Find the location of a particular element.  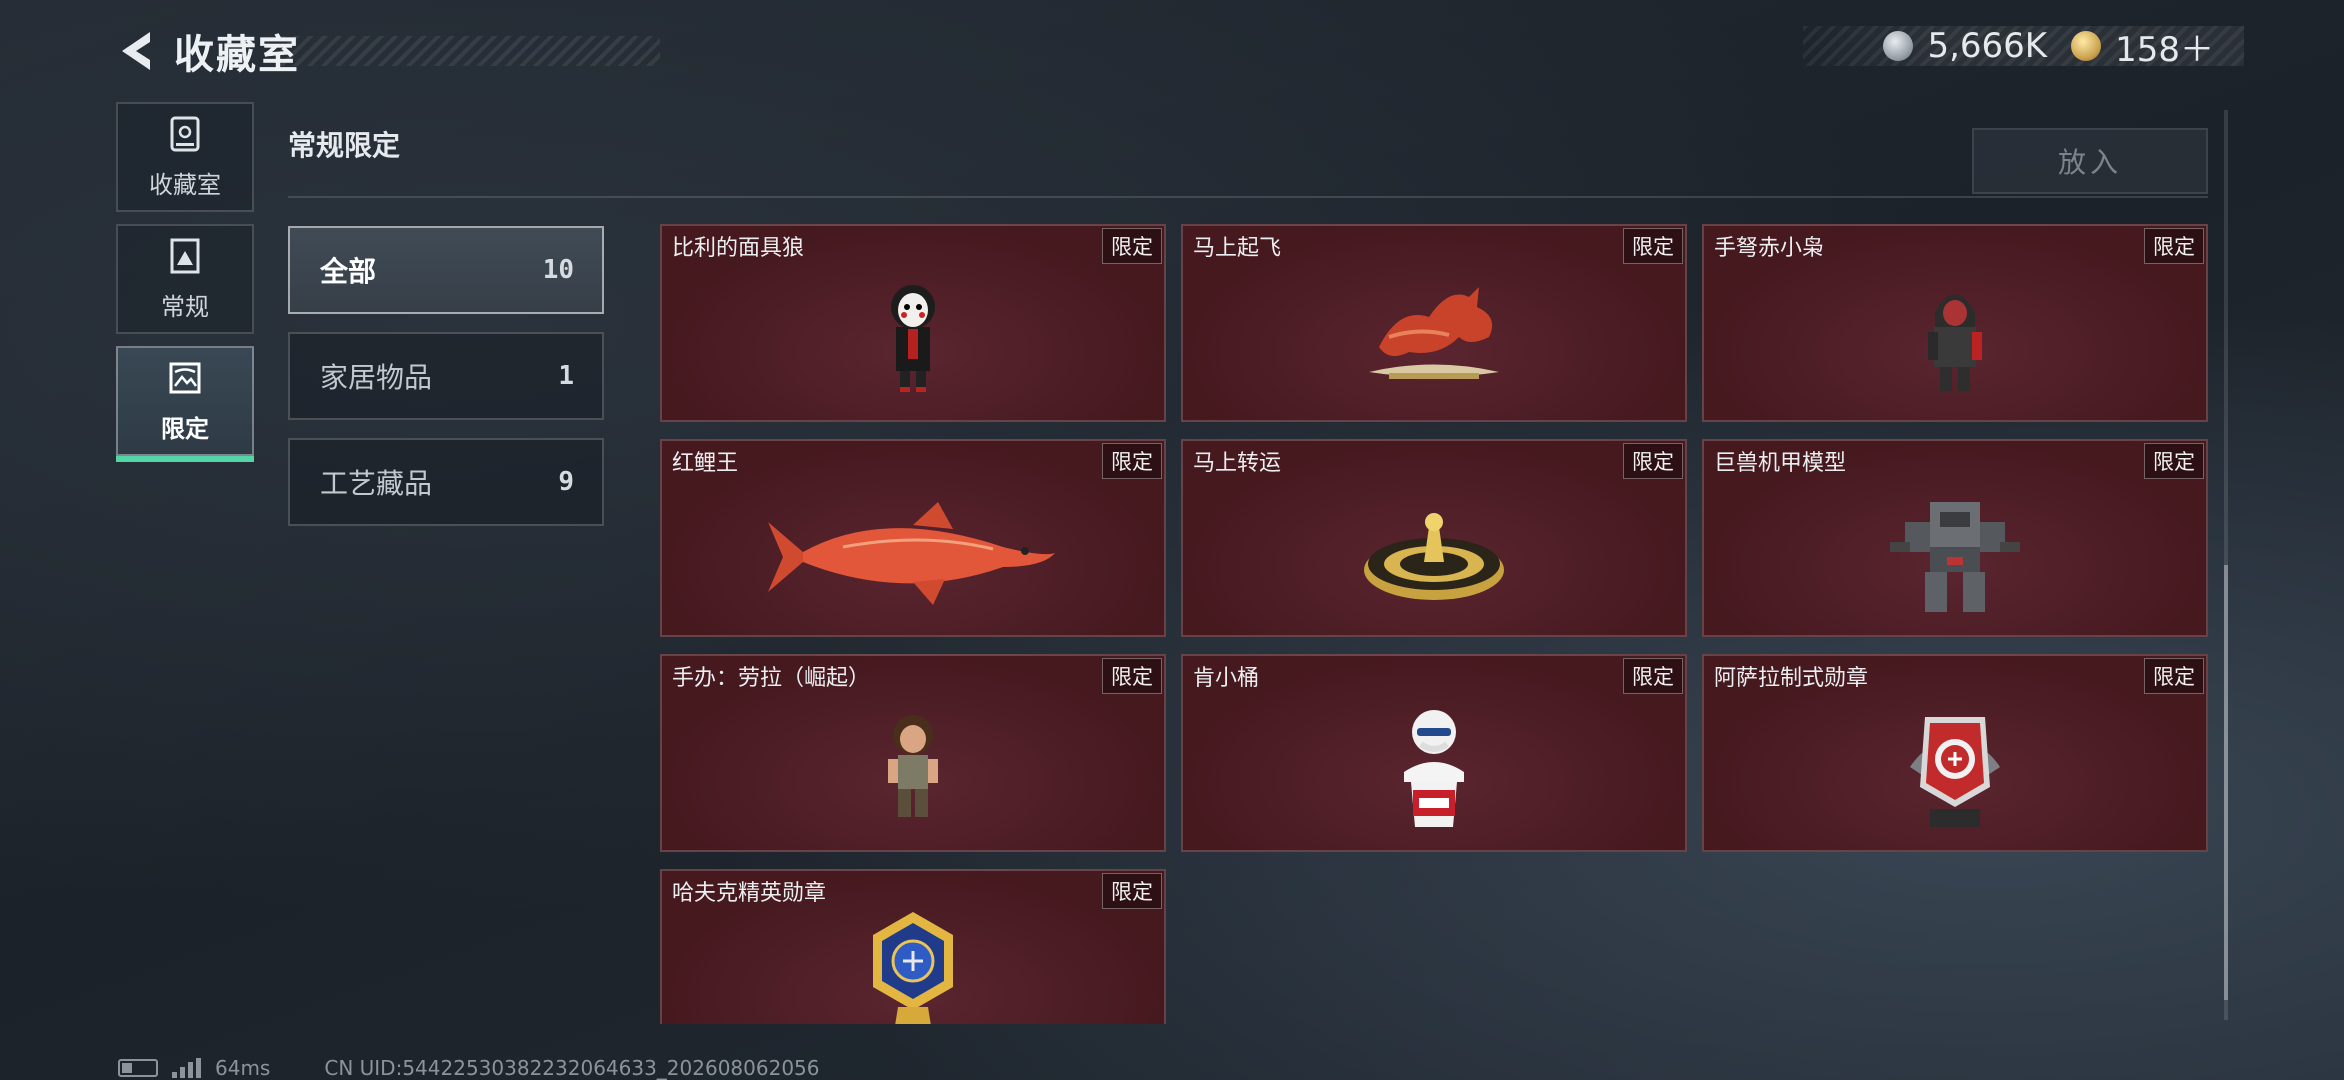

item-name: 手弩赤小枭 is located at coordinates (1769, 248).